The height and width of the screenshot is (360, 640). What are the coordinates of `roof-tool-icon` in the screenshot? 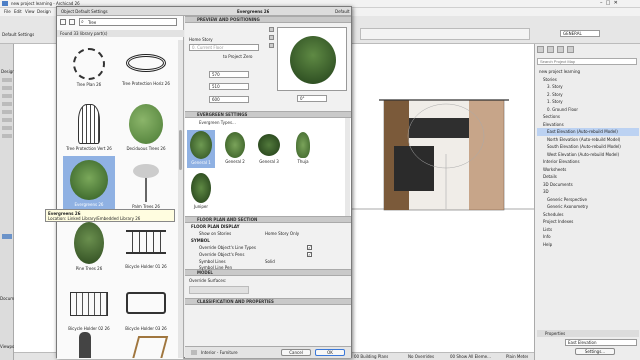 It's located at (7, 128).